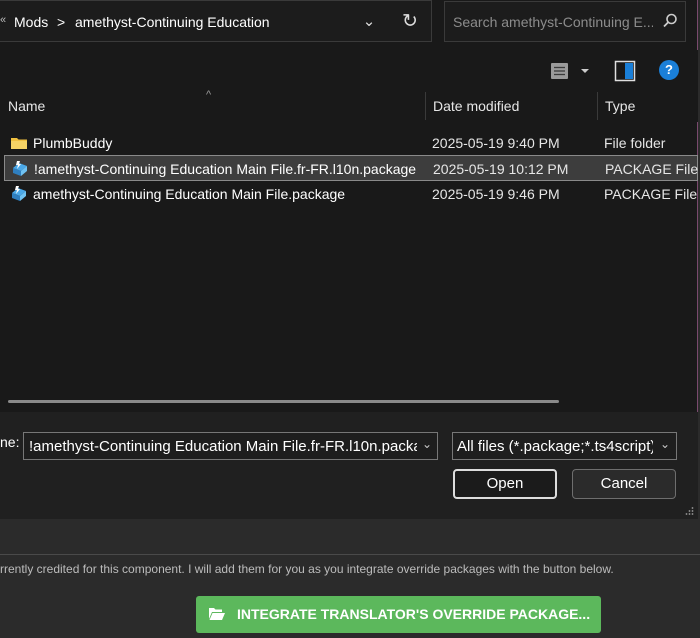  What do you see at coordinates (172, 22) in the screenshot?
I see `breadcrumb-current-folder: amethyst-Continuing Education` at bounding box center [172, 22].